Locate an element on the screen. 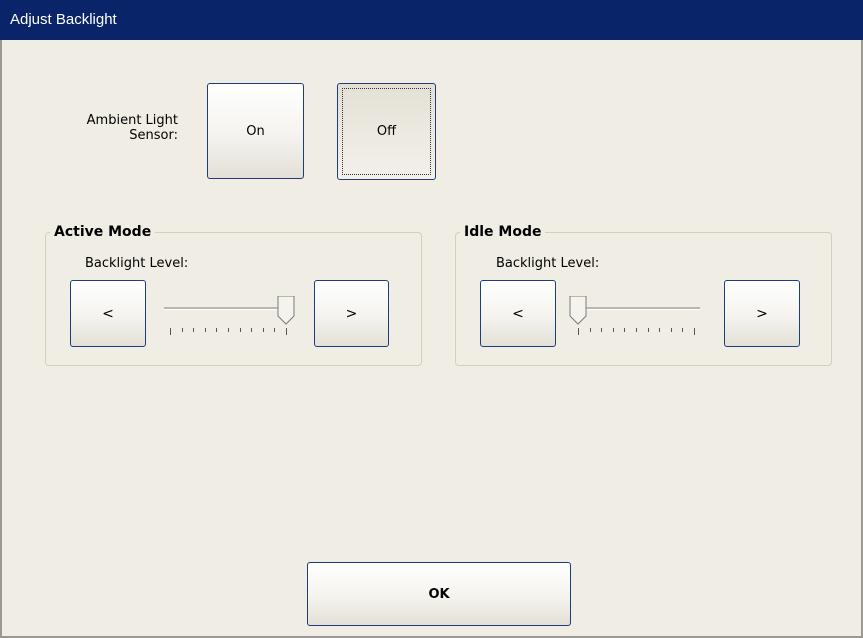  idle-backlight-slider is located at coordinates (638, 315).